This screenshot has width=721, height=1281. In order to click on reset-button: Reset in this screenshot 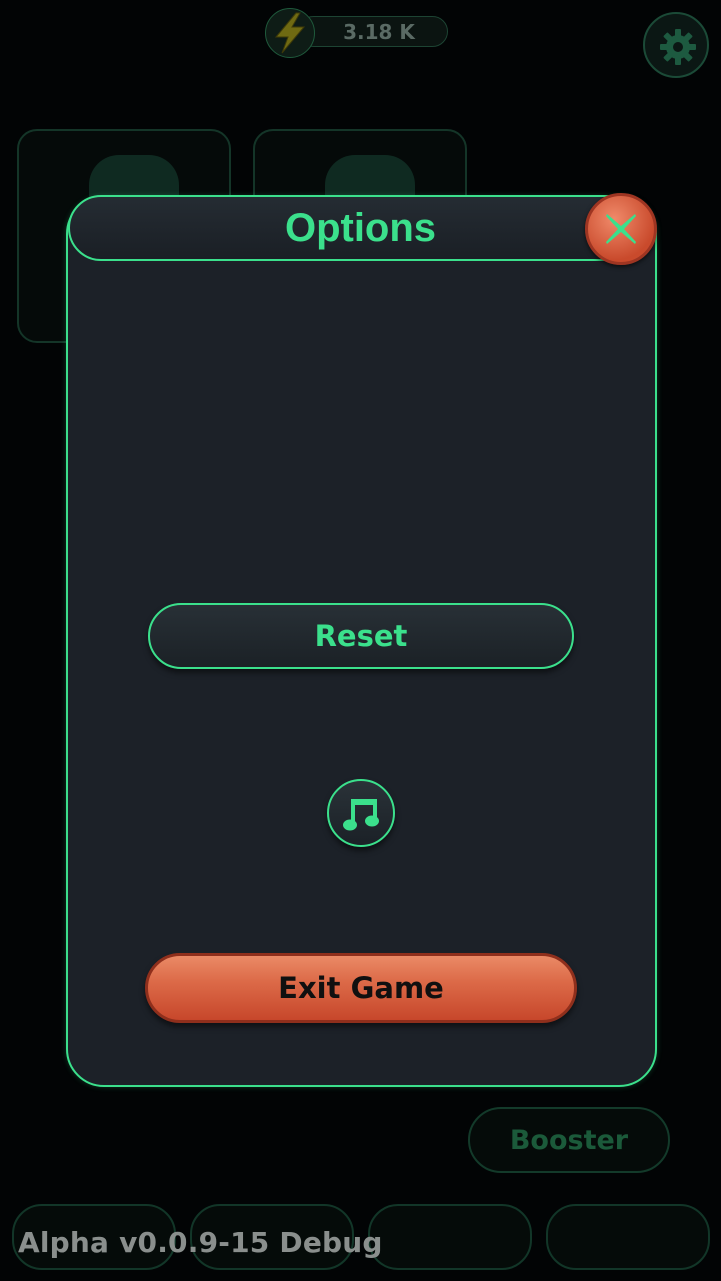, I will do `click(361, 636)`.